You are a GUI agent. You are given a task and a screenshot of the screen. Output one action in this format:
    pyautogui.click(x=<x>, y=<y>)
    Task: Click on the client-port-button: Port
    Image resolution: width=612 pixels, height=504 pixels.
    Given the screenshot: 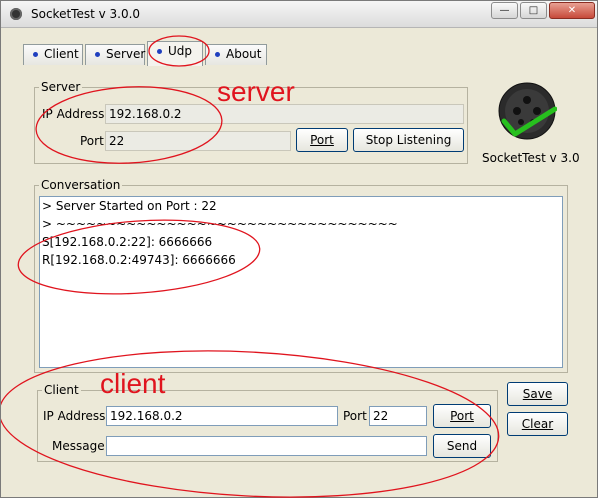 What is the action you would take?
    pyautogui.click(x=462, y=416)
    